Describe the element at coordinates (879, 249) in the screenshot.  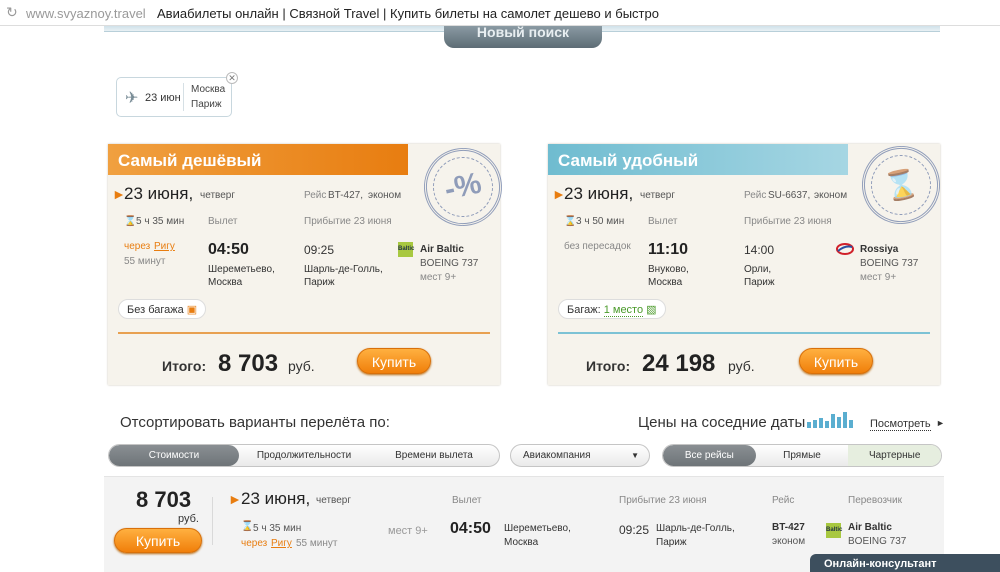
I see `airline-name: Rossiya` at that location.